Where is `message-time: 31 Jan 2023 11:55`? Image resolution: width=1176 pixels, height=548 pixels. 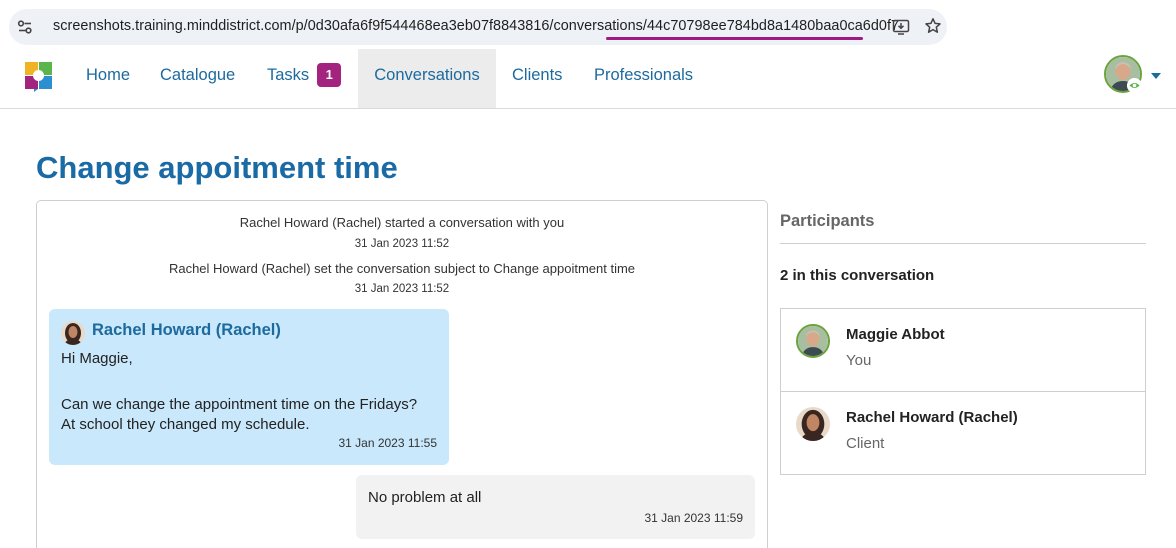 message-time: 31 Jan 2023 11:55 is located at coordinates (387, 443).